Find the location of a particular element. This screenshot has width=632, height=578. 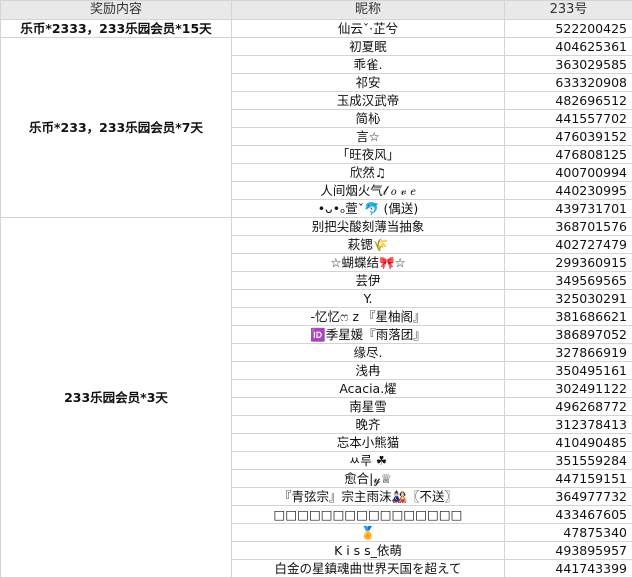

id-cell: 299360915 is located at coordinates (568, 262).